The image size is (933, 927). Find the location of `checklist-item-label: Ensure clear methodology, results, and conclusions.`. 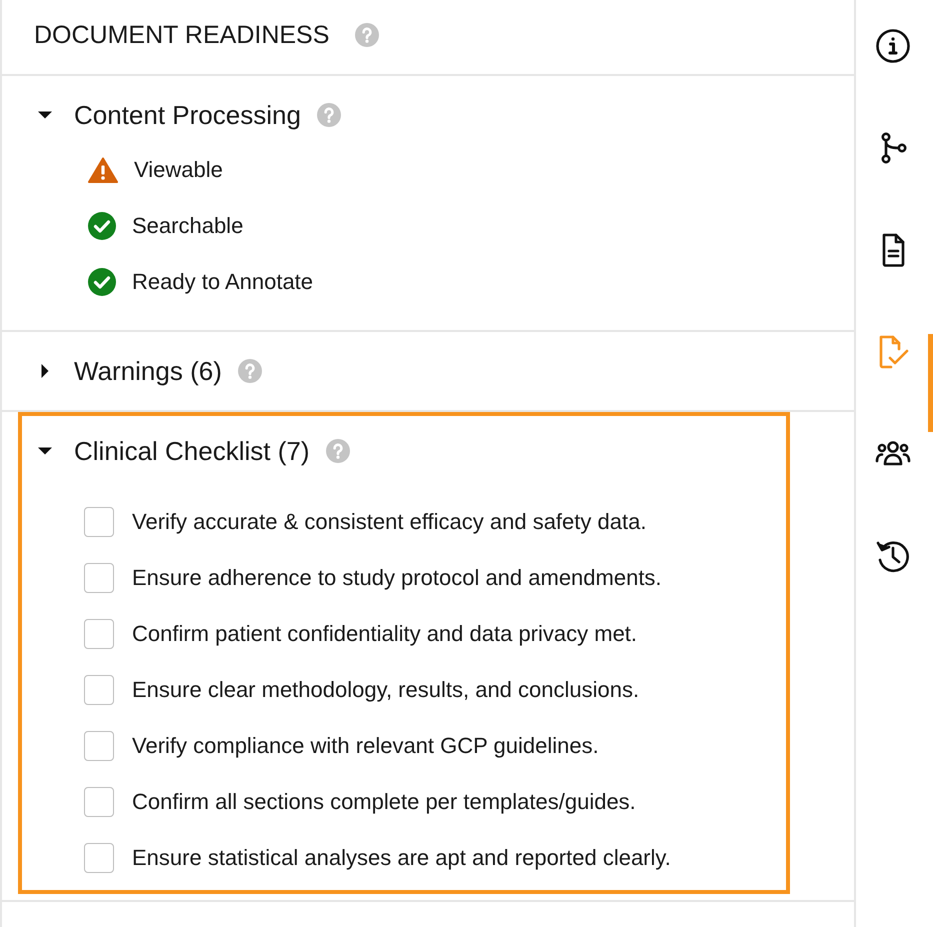

checklist-item-label: Ensure clear methodology, results, and conclusions. is located at coordinates (386, 690).